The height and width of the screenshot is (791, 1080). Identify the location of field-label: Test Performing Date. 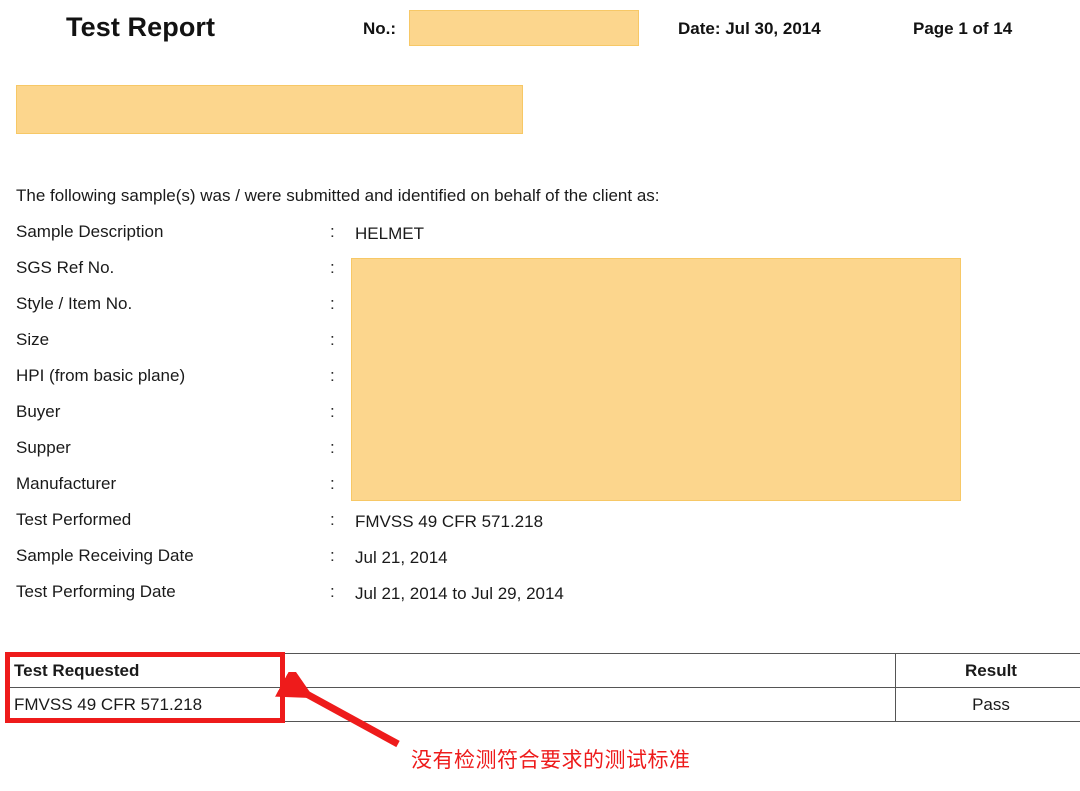
(96, 591).